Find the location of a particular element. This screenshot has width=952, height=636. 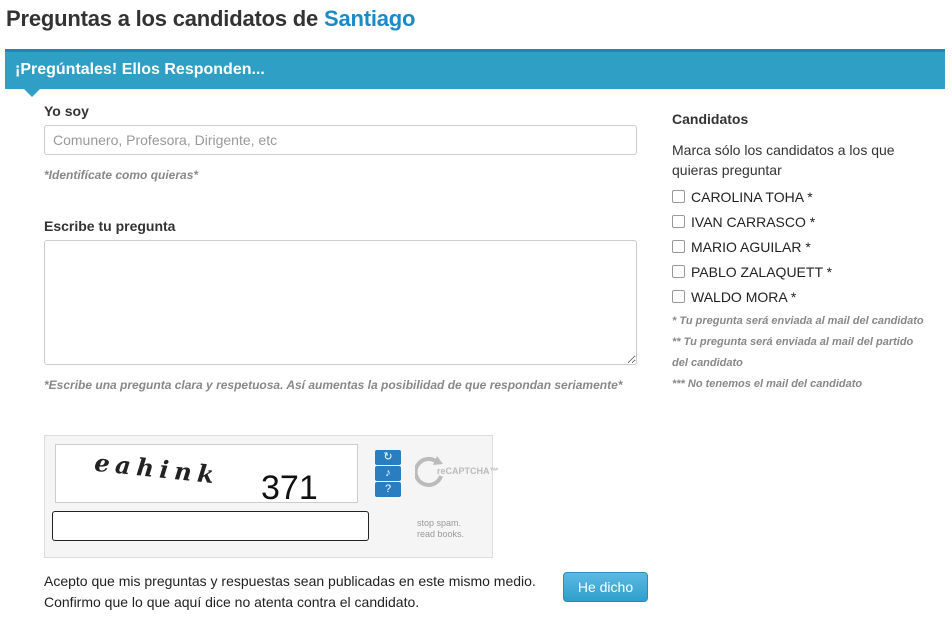

candidate-label: WALDO MORA * is located at coordinates (744, 296).